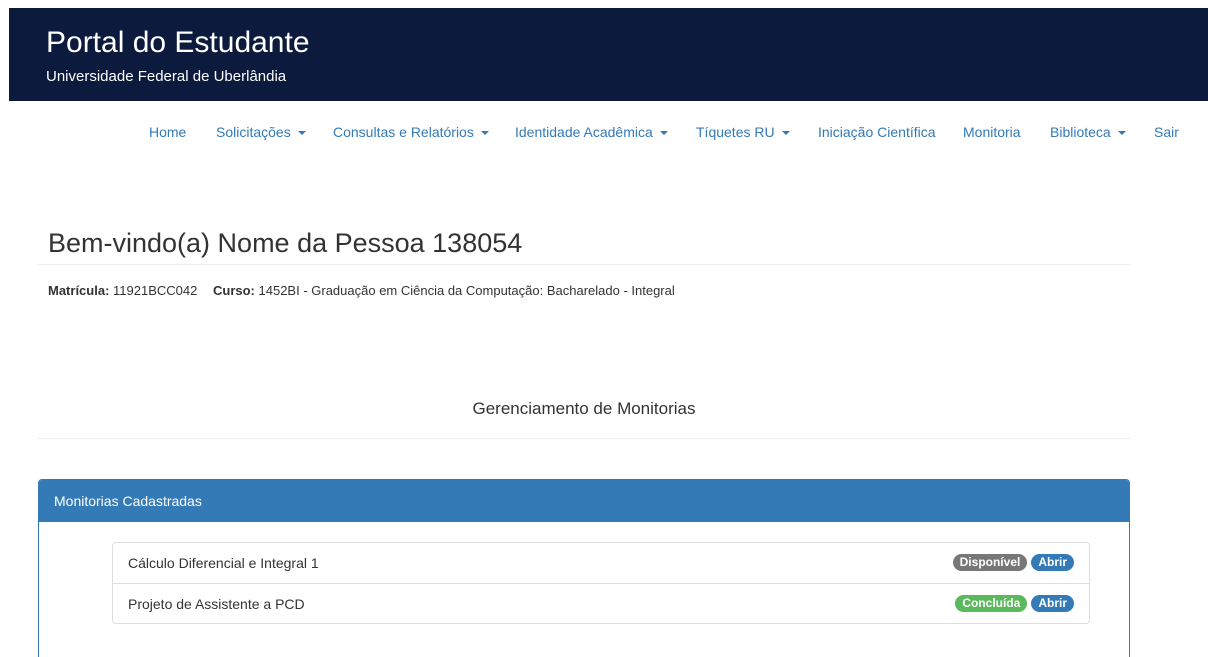 This screenshot has width=1208, height=657. I want to click on nav-identidade-label: Identidade Acadêmica, so click(584, 132).